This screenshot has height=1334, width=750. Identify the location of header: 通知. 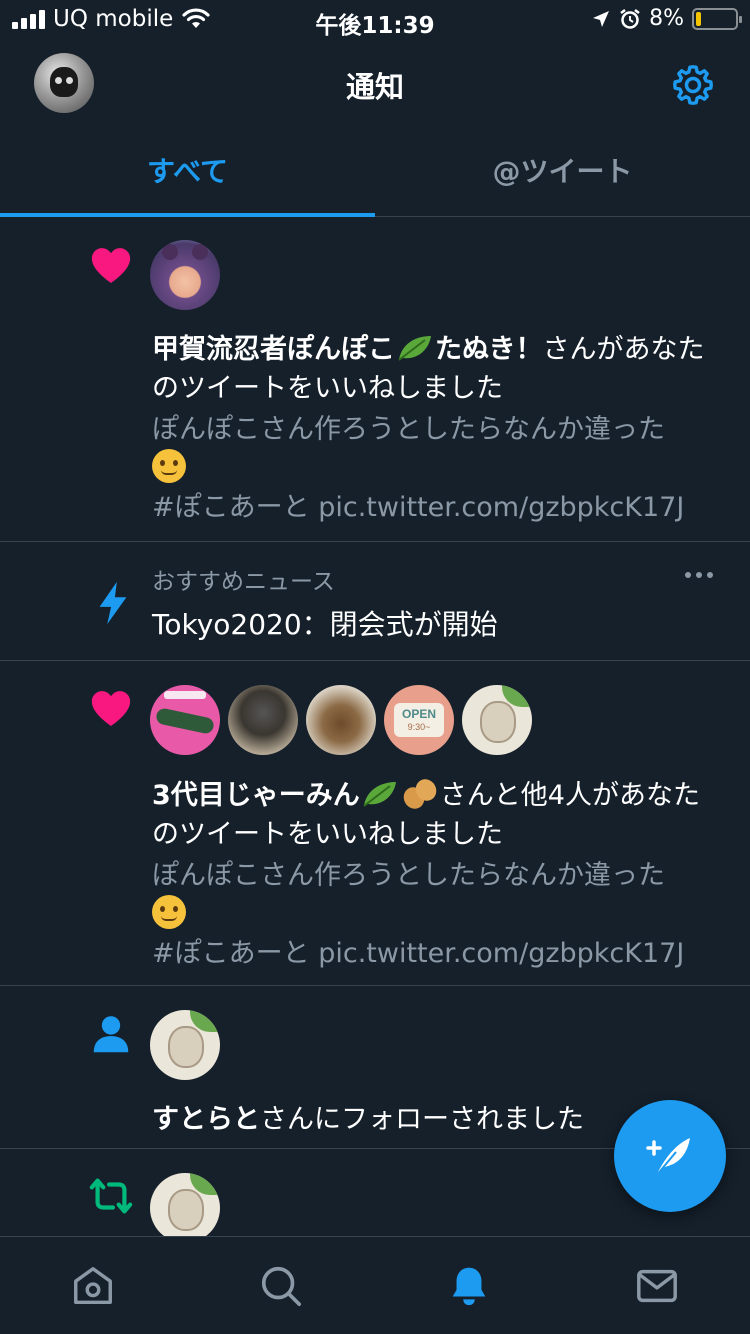
(375, 85).